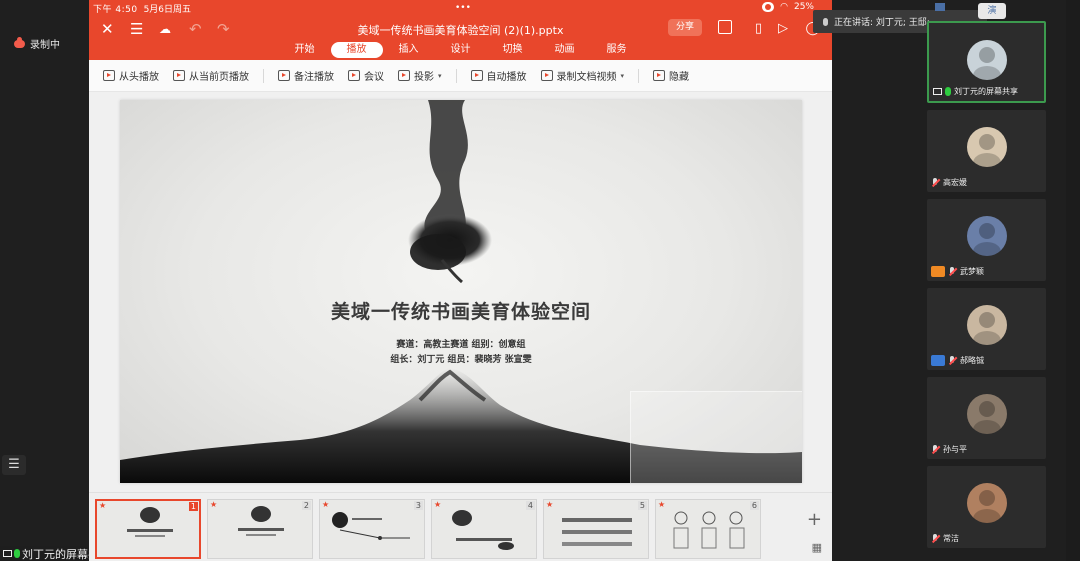  Describe the element at coordinates (463, 8) in the screenshot. I see `multitask-dots-icon: •••` at that location.